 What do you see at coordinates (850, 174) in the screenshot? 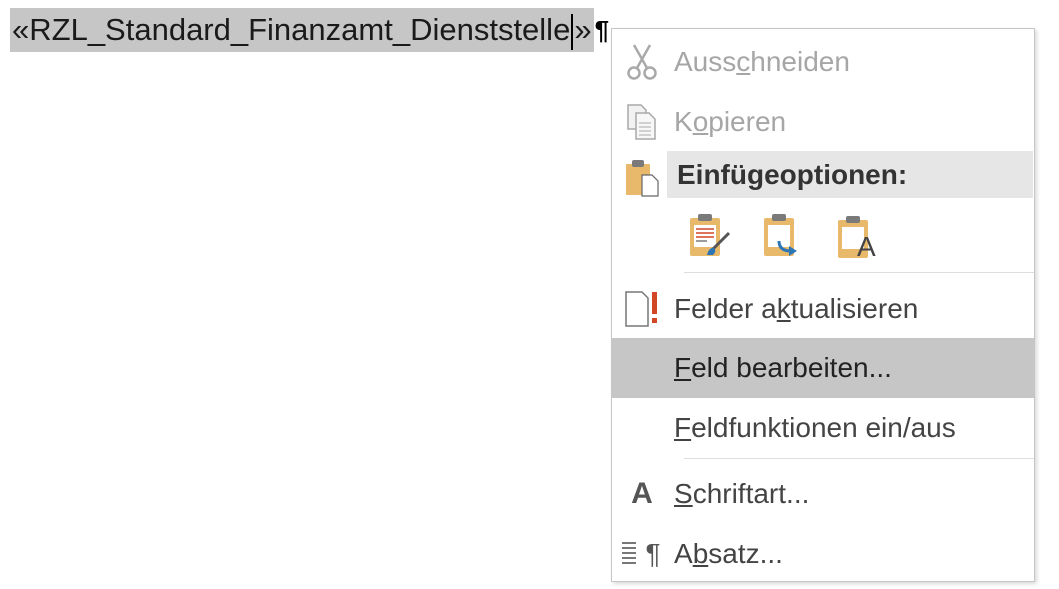
I see `paste-options-header: Einfügeoptionen:` at bounding box center [850, 174].